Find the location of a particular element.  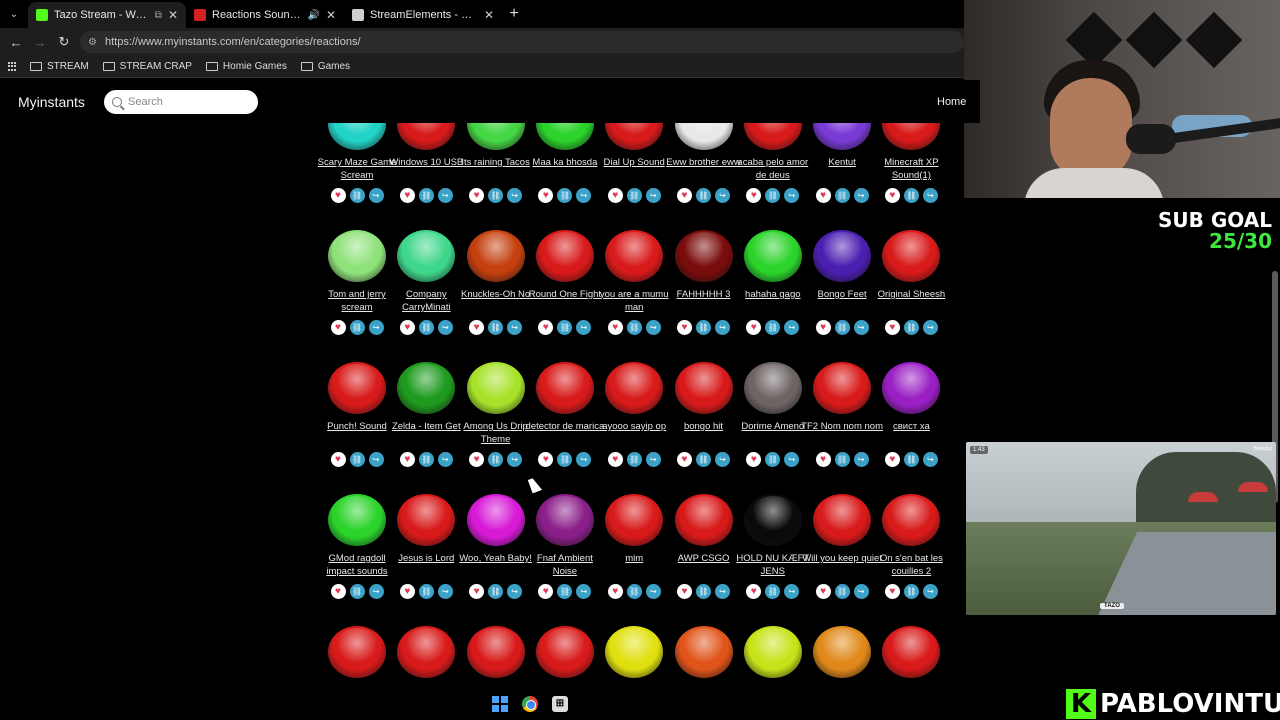

bookmark-folder: Games is located at coordinates (325, 66).